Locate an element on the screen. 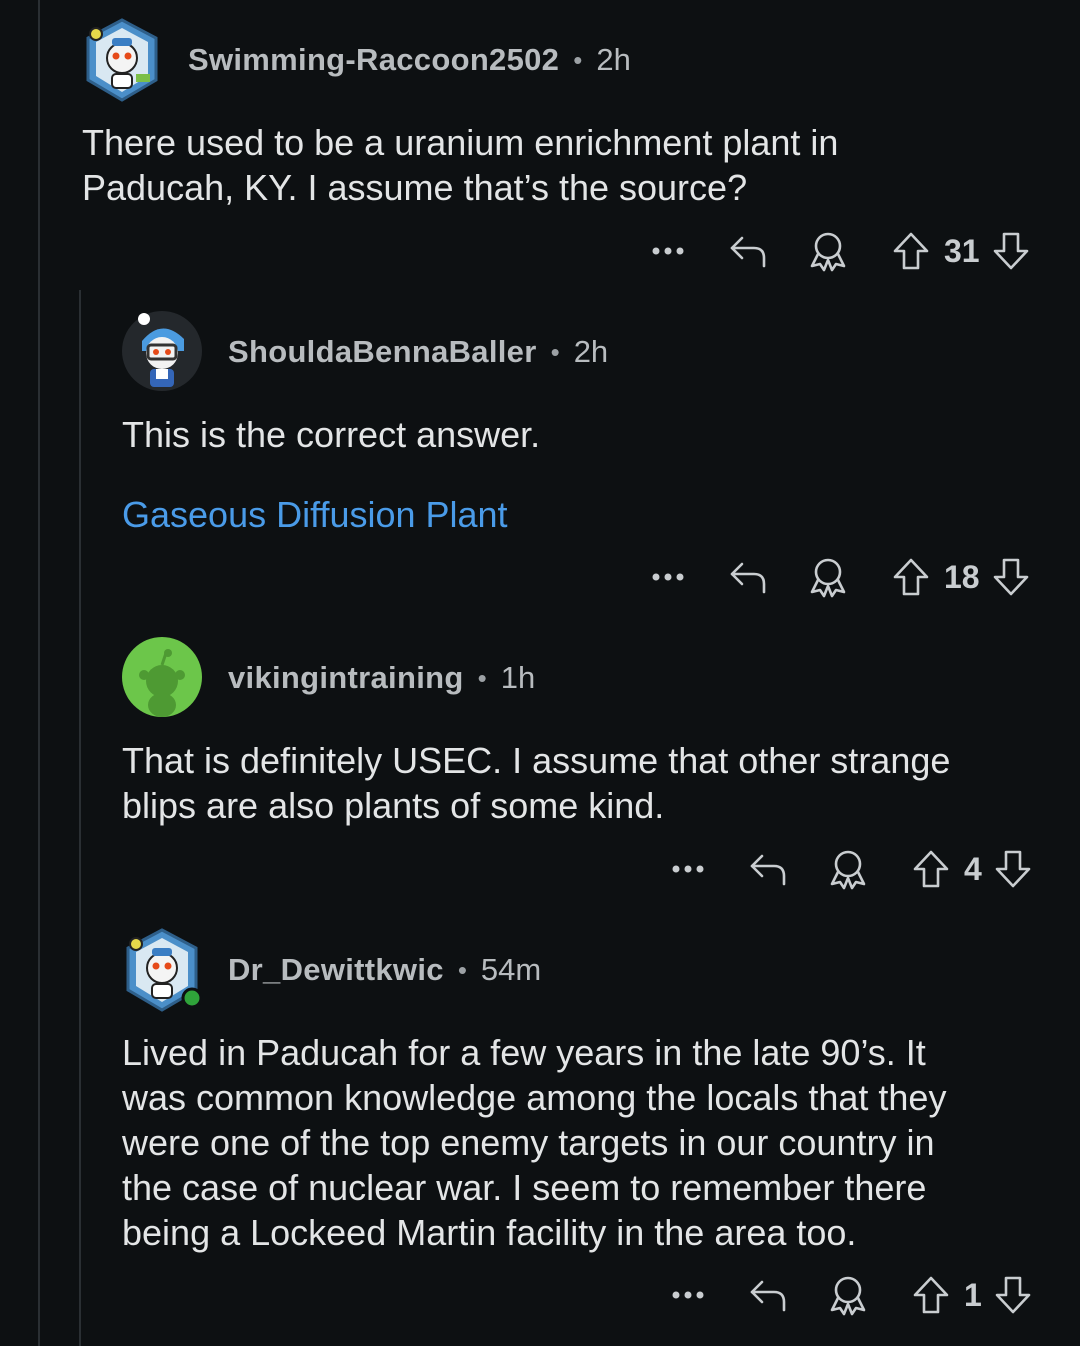  comment-meta: vikingintraining • 1h is located at coordinates (381, 678).